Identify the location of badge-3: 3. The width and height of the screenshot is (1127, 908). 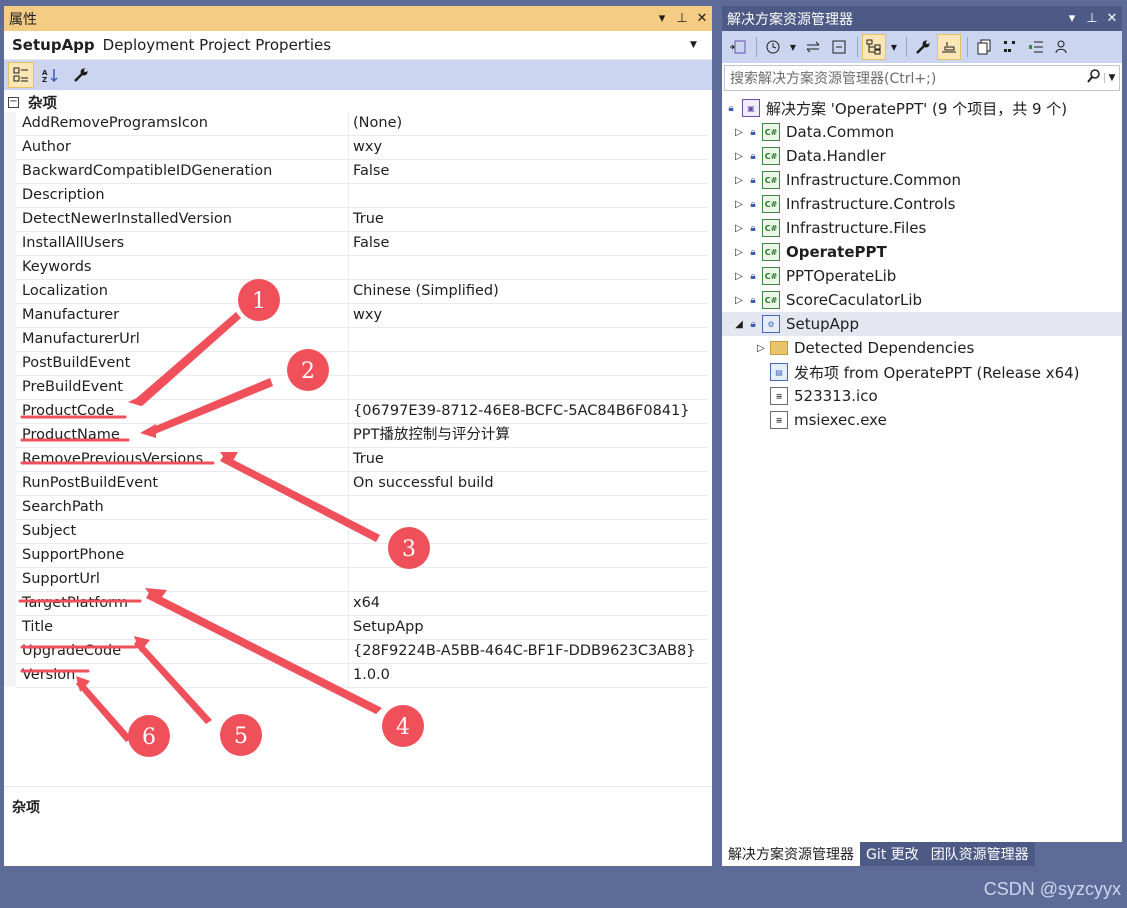
(409, 549).